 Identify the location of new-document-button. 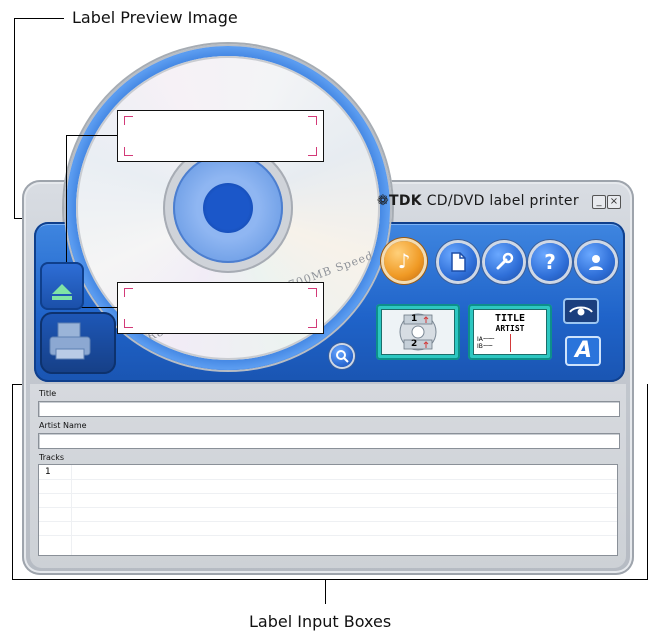
(458, 262).